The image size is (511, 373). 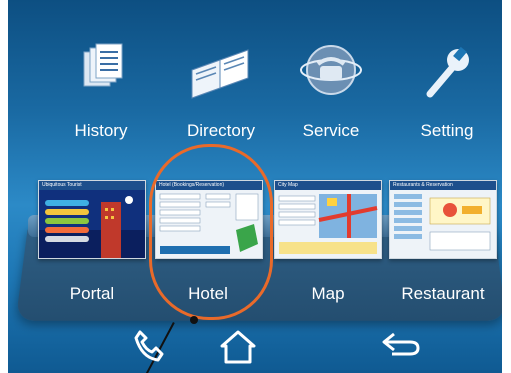 What do you see at coordinates (443, 293) in the screenshot?
I see `shelf-label-restaurant: Restaurant` at bounding box center [443, 293].